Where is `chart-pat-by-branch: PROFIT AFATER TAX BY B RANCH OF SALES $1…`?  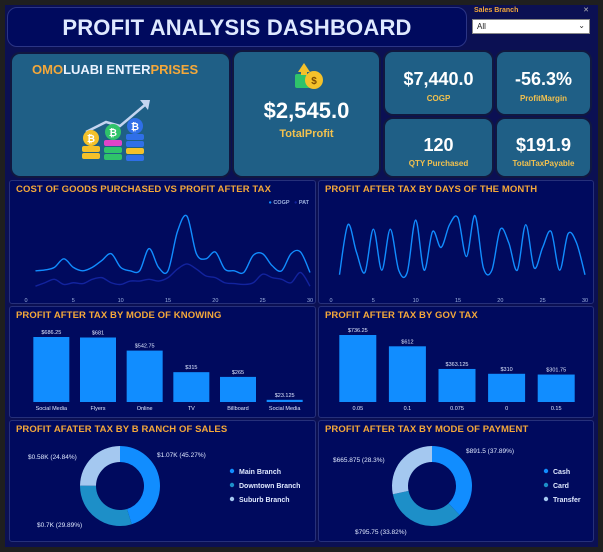
chart-pat-by-branch: PROFIT AFATER TAX BY B RANCH OF SALES $1… is located at coordinates (162, 481).